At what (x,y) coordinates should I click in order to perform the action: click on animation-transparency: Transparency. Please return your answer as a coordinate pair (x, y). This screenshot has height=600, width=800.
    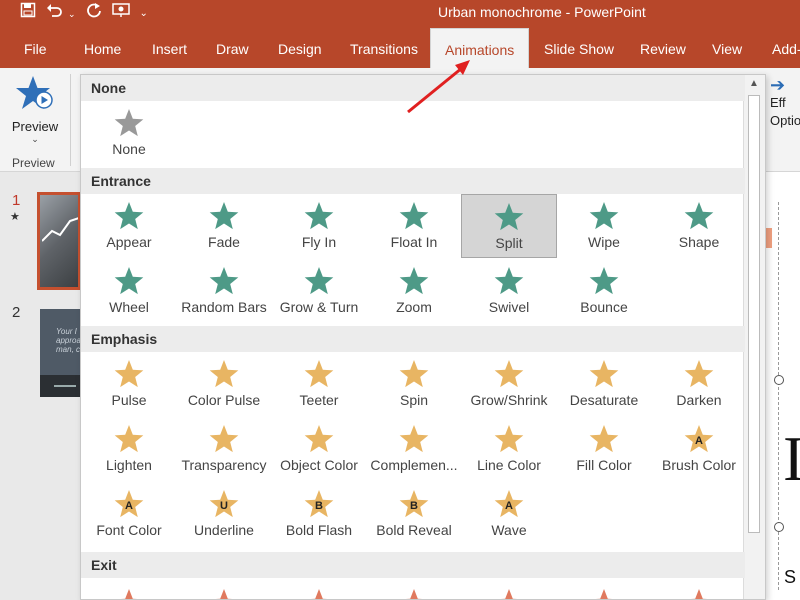
    Looking at the image, I should click on (224, 449).